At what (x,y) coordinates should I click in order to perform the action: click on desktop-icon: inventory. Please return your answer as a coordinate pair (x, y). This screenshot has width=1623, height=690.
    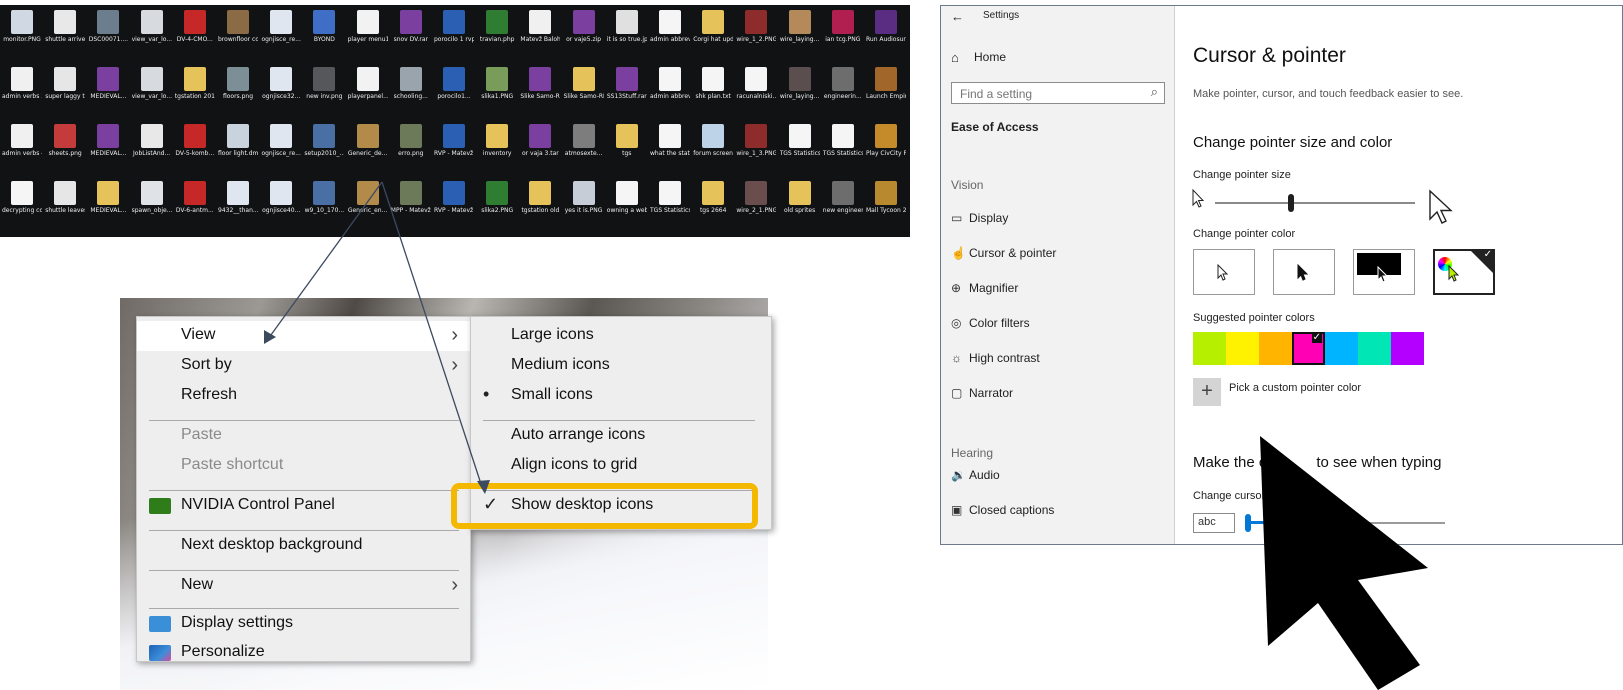
    Looking at the image, I should click on (497, 149).